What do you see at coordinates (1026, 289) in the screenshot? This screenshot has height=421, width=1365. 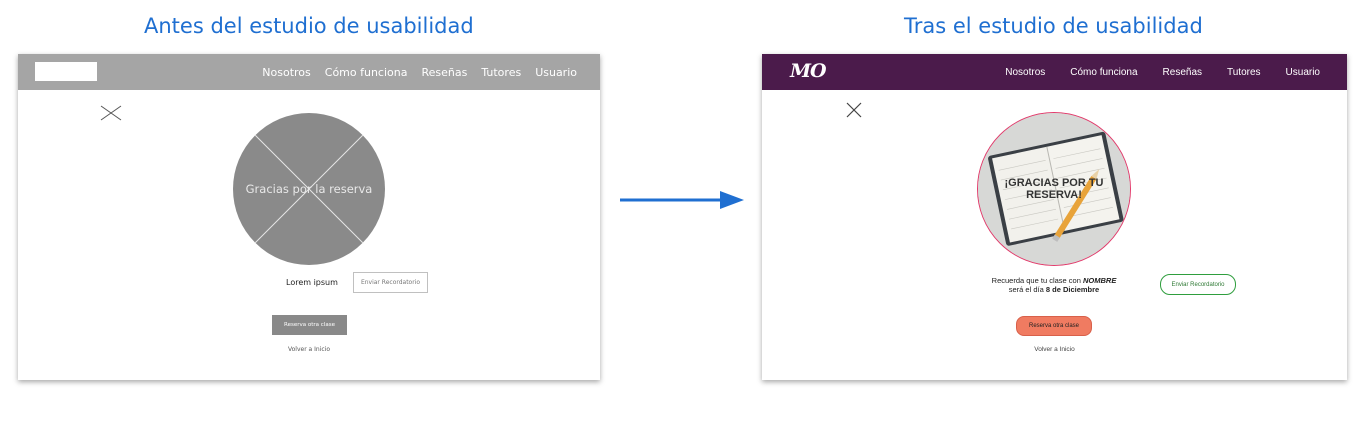 I see `reminder-text-mid: será el día` at bounding box center [1026, 289].